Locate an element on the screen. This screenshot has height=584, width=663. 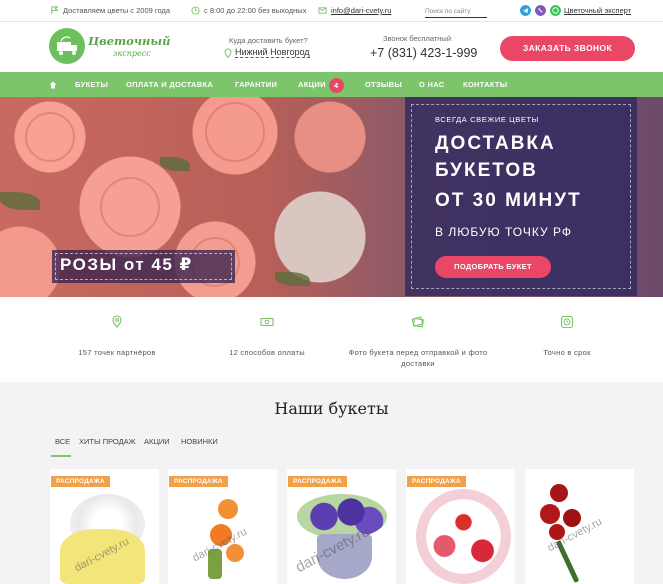
feature-payment: 12 способов оплаты is located at coordinates (267, 327).